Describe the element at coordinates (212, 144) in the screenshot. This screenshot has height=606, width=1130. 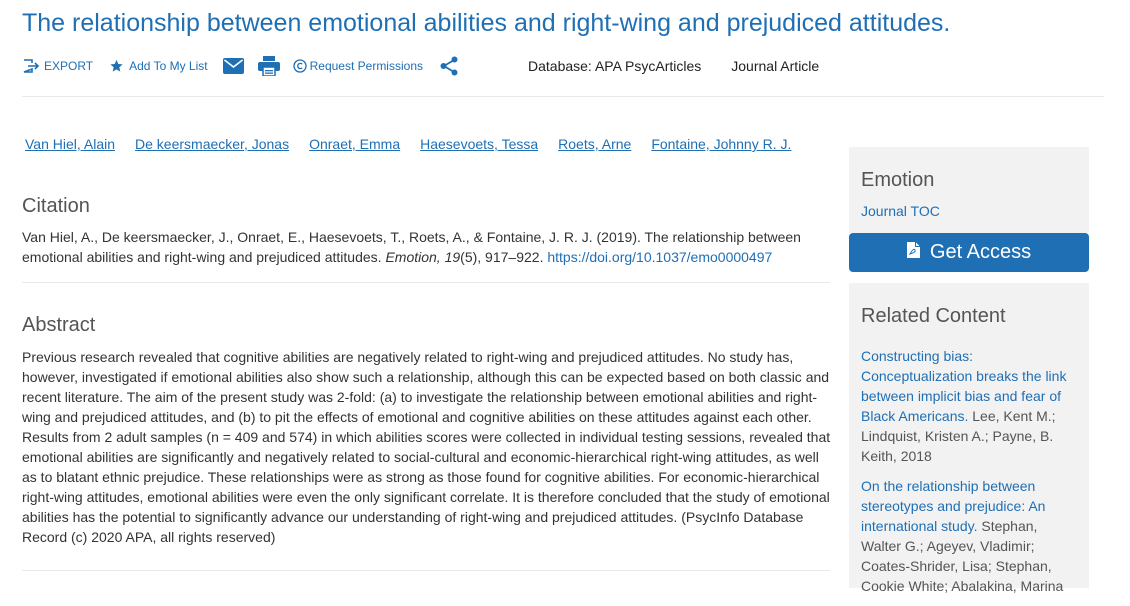
I see `author-link: De keersmaecker, Jonas` at that location.